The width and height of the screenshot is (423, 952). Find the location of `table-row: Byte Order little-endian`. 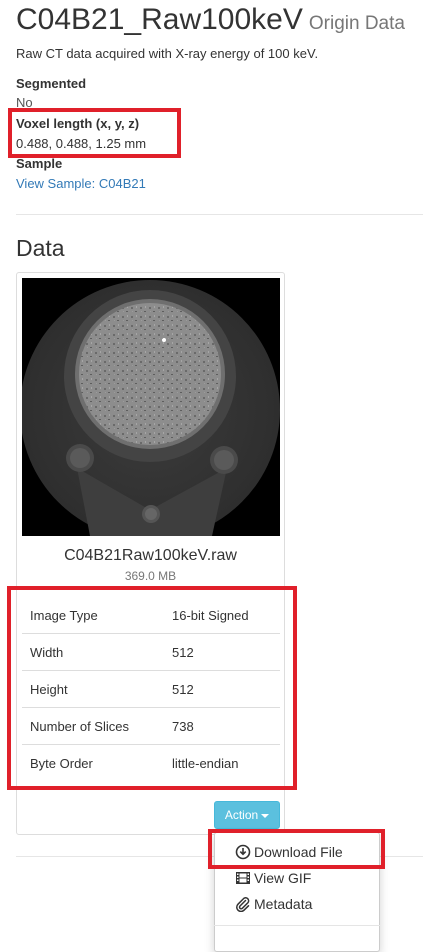

table-row: Byte Order little-endian is located at coordinates (151, 762).